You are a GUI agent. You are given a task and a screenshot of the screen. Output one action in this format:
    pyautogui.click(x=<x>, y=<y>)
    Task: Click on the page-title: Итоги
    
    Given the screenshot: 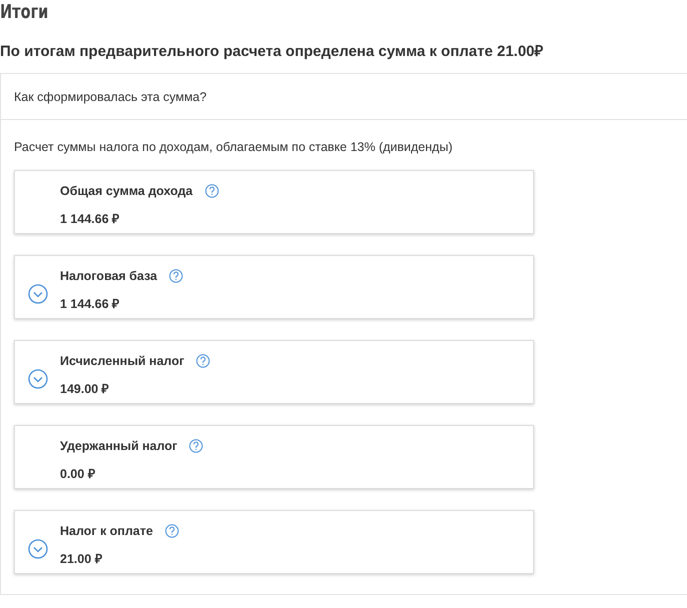 What is the action you would take?
    pyautogui.click(x=24, y=12)
    